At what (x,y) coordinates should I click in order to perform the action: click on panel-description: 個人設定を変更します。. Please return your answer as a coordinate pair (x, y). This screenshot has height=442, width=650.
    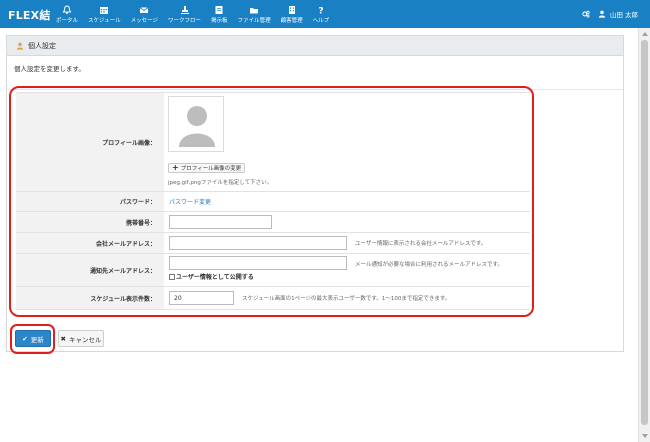
    Looking at the image, I should click on (49, 69).